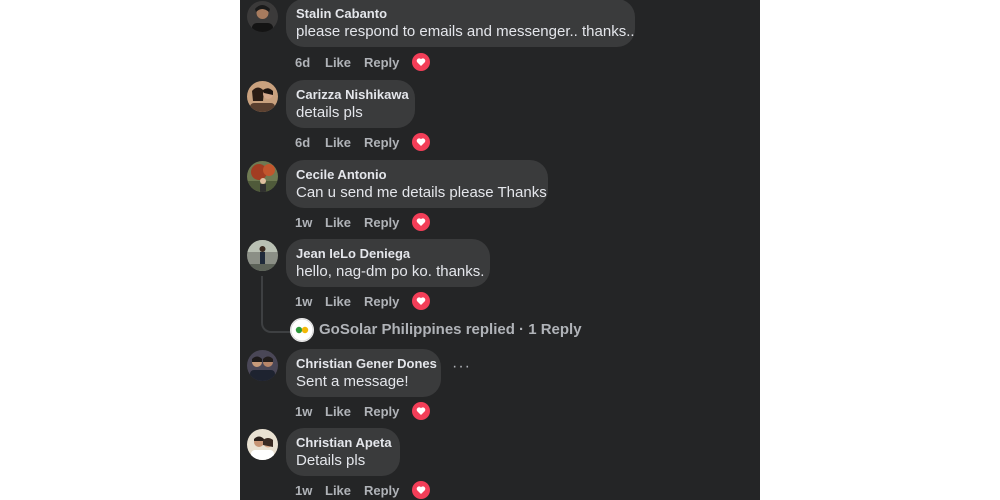 Image resolution: width=1000 pixels, height=500 pixels. Describe the element at coordinates (344, 442) in the screenshot. I see `comment-author: Christian Apeta` at that location.